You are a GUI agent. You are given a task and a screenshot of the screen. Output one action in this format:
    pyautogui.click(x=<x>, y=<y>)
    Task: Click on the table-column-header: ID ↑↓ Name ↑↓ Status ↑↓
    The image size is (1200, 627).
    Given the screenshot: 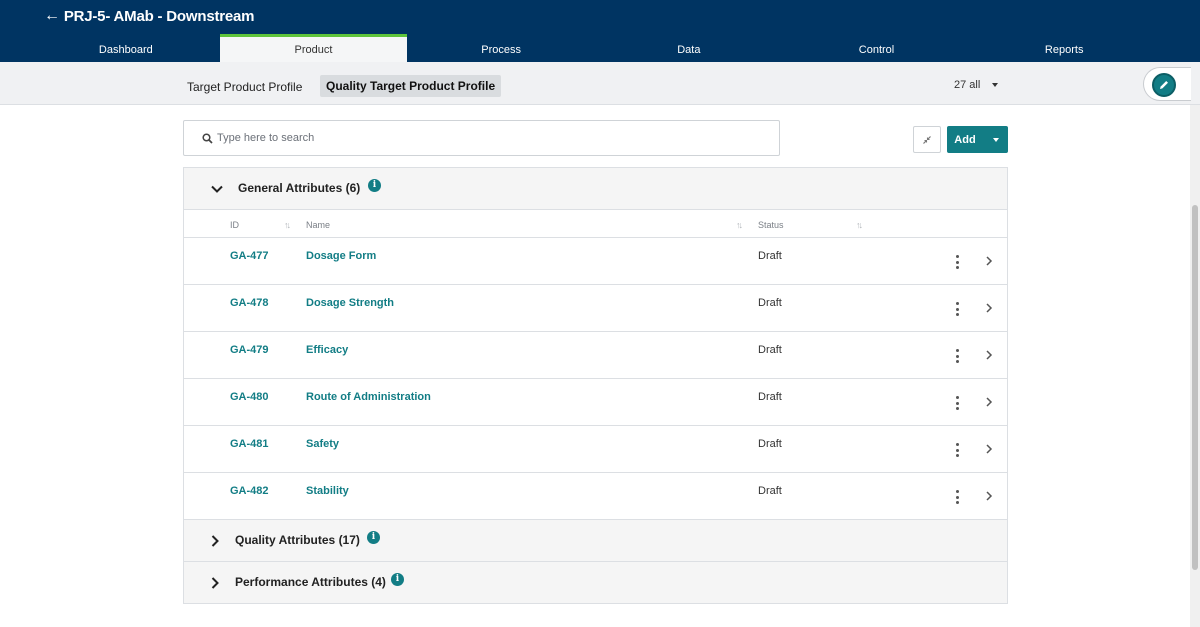 What is the action you would take?
    pyautogui.click(x=595, y=224)
    